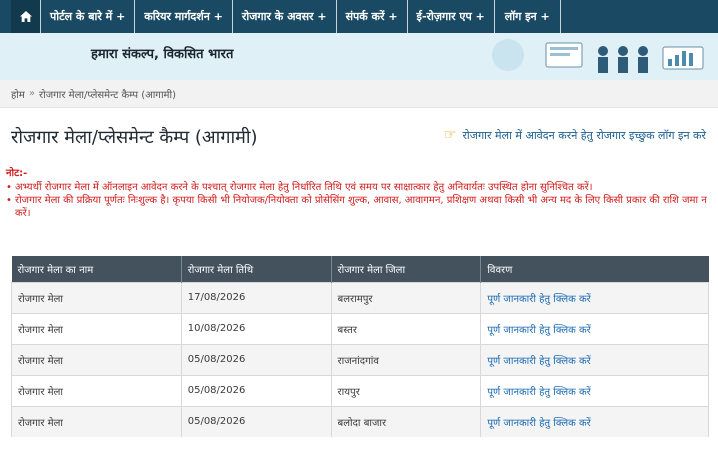 This screenshot has width=718, height=470. What do you see at coordinates (96, 269) in the screenshot?
I see `header-fair-name: रोजगार मेला का नाम` at bounding box center [96, 269].